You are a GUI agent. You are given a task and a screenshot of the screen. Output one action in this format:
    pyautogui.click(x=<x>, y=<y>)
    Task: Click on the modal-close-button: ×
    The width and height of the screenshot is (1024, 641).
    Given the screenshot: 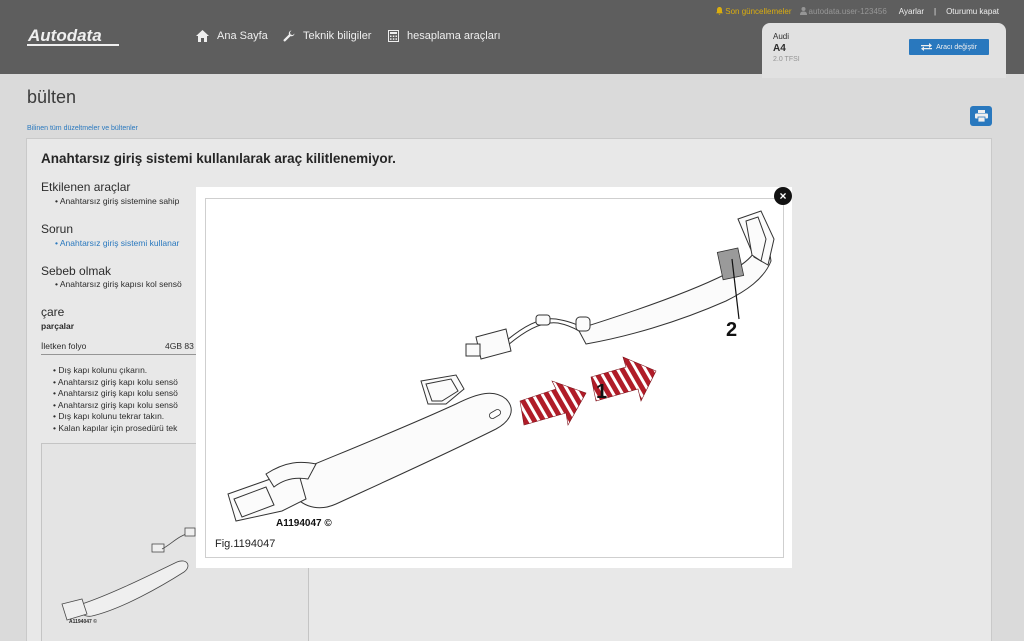 What is the action you would take?
    pyautogui.click(x=783, y=196)
    